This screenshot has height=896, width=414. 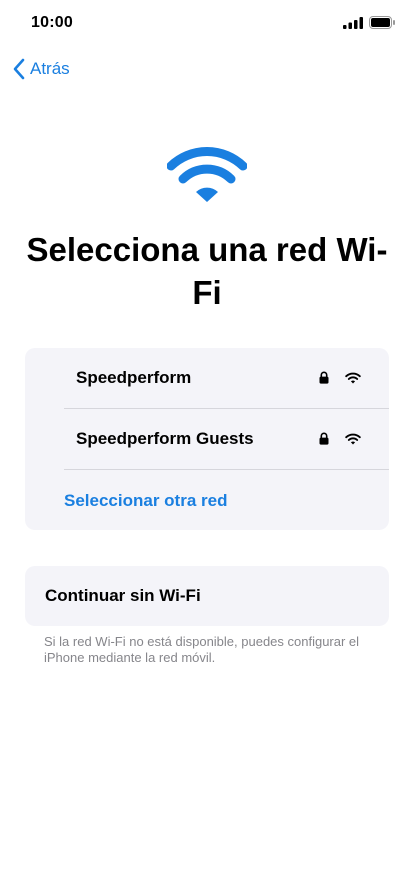 I want to click on status-time: 10:00, so click(x=52, y=22).